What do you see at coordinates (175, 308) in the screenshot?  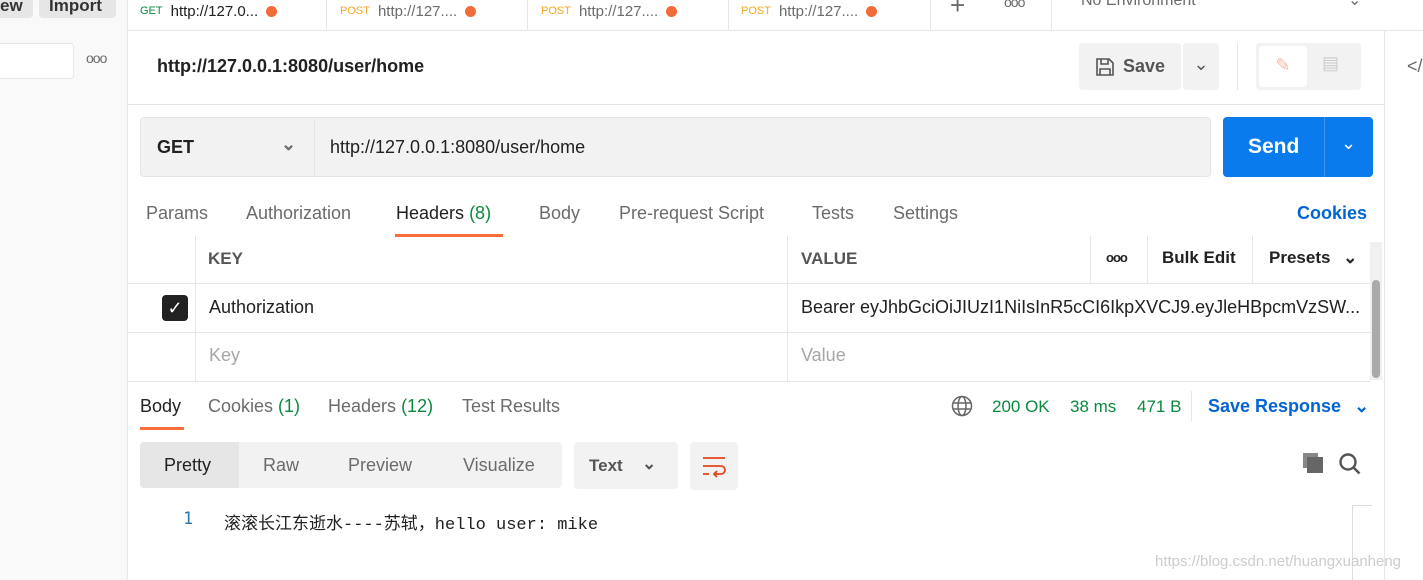 I see `row-checkbox: ✓` at bounding box center [175, 308].